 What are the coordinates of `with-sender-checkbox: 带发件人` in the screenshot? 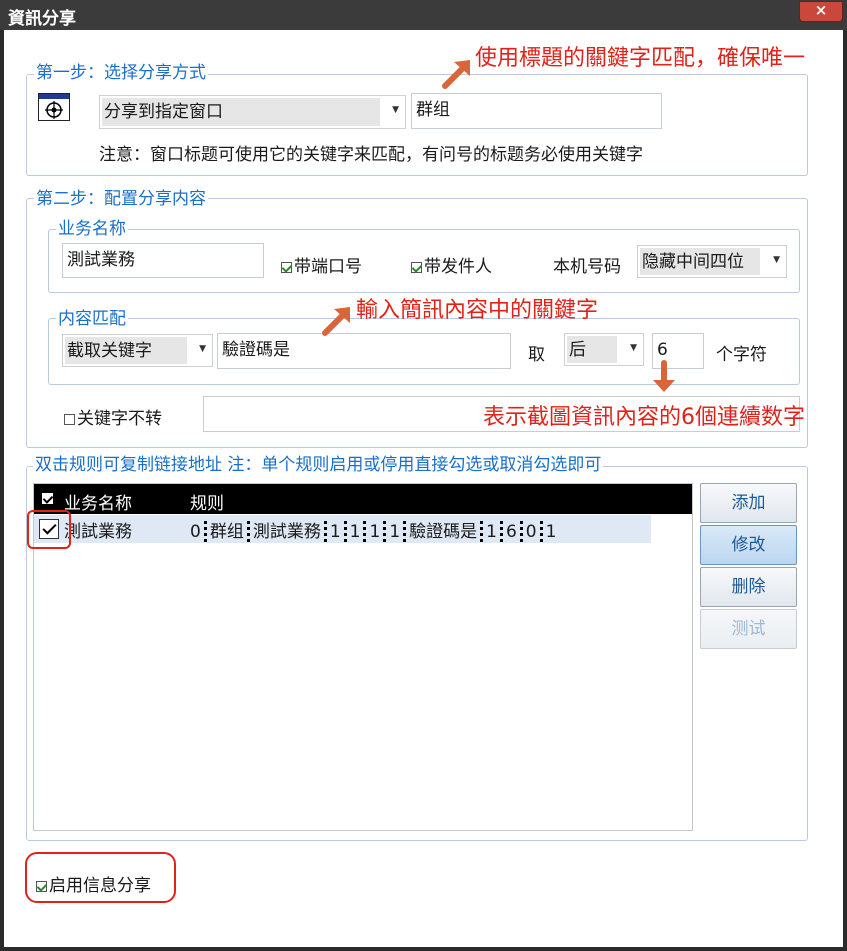 It's located at (451, 264).